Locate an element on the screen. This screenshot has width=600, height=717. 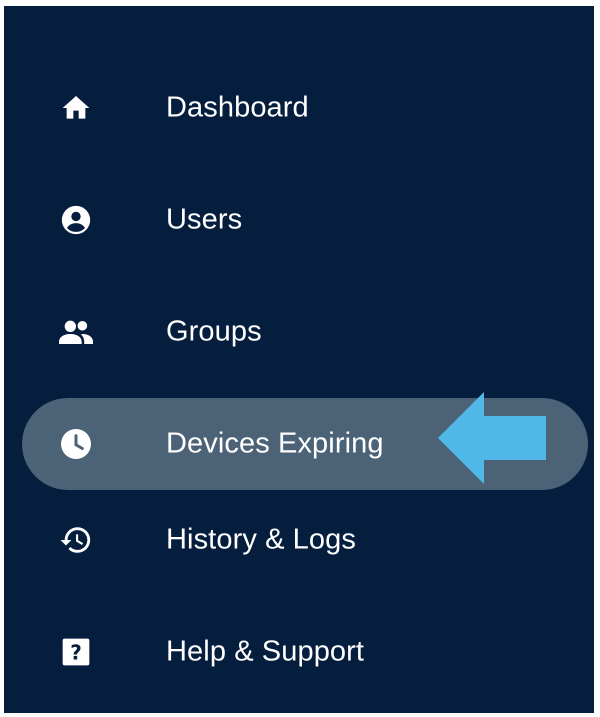
sidebar-item-groups: Groups is located at coordinates (305, 332).